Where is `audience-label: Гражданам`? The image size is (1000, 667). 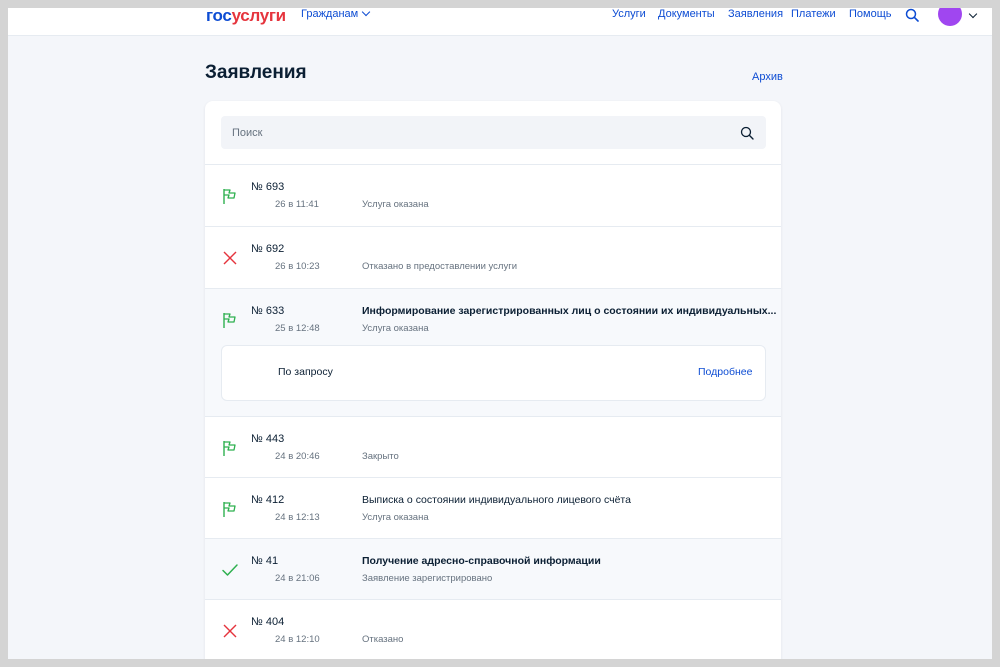
audience-label: Гражданам is located at coordinates (330, 14).